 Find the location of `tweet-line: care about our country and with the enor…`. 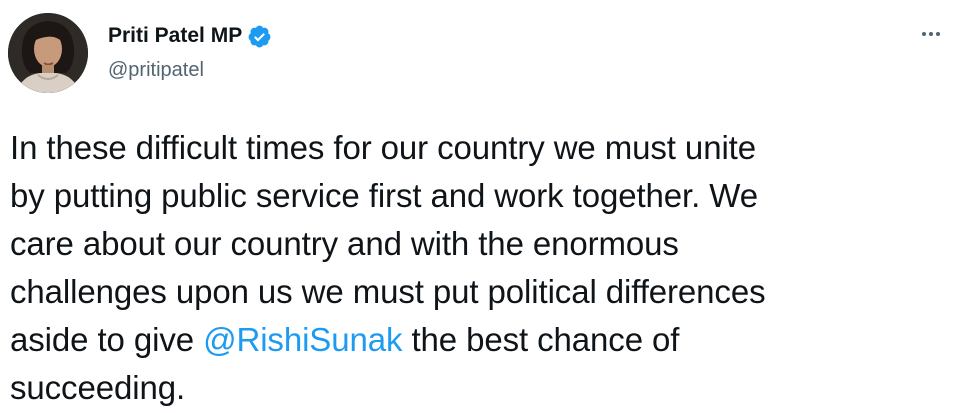

tweet-line: care about our country and with the enor… is located at coordinates (344, 243).